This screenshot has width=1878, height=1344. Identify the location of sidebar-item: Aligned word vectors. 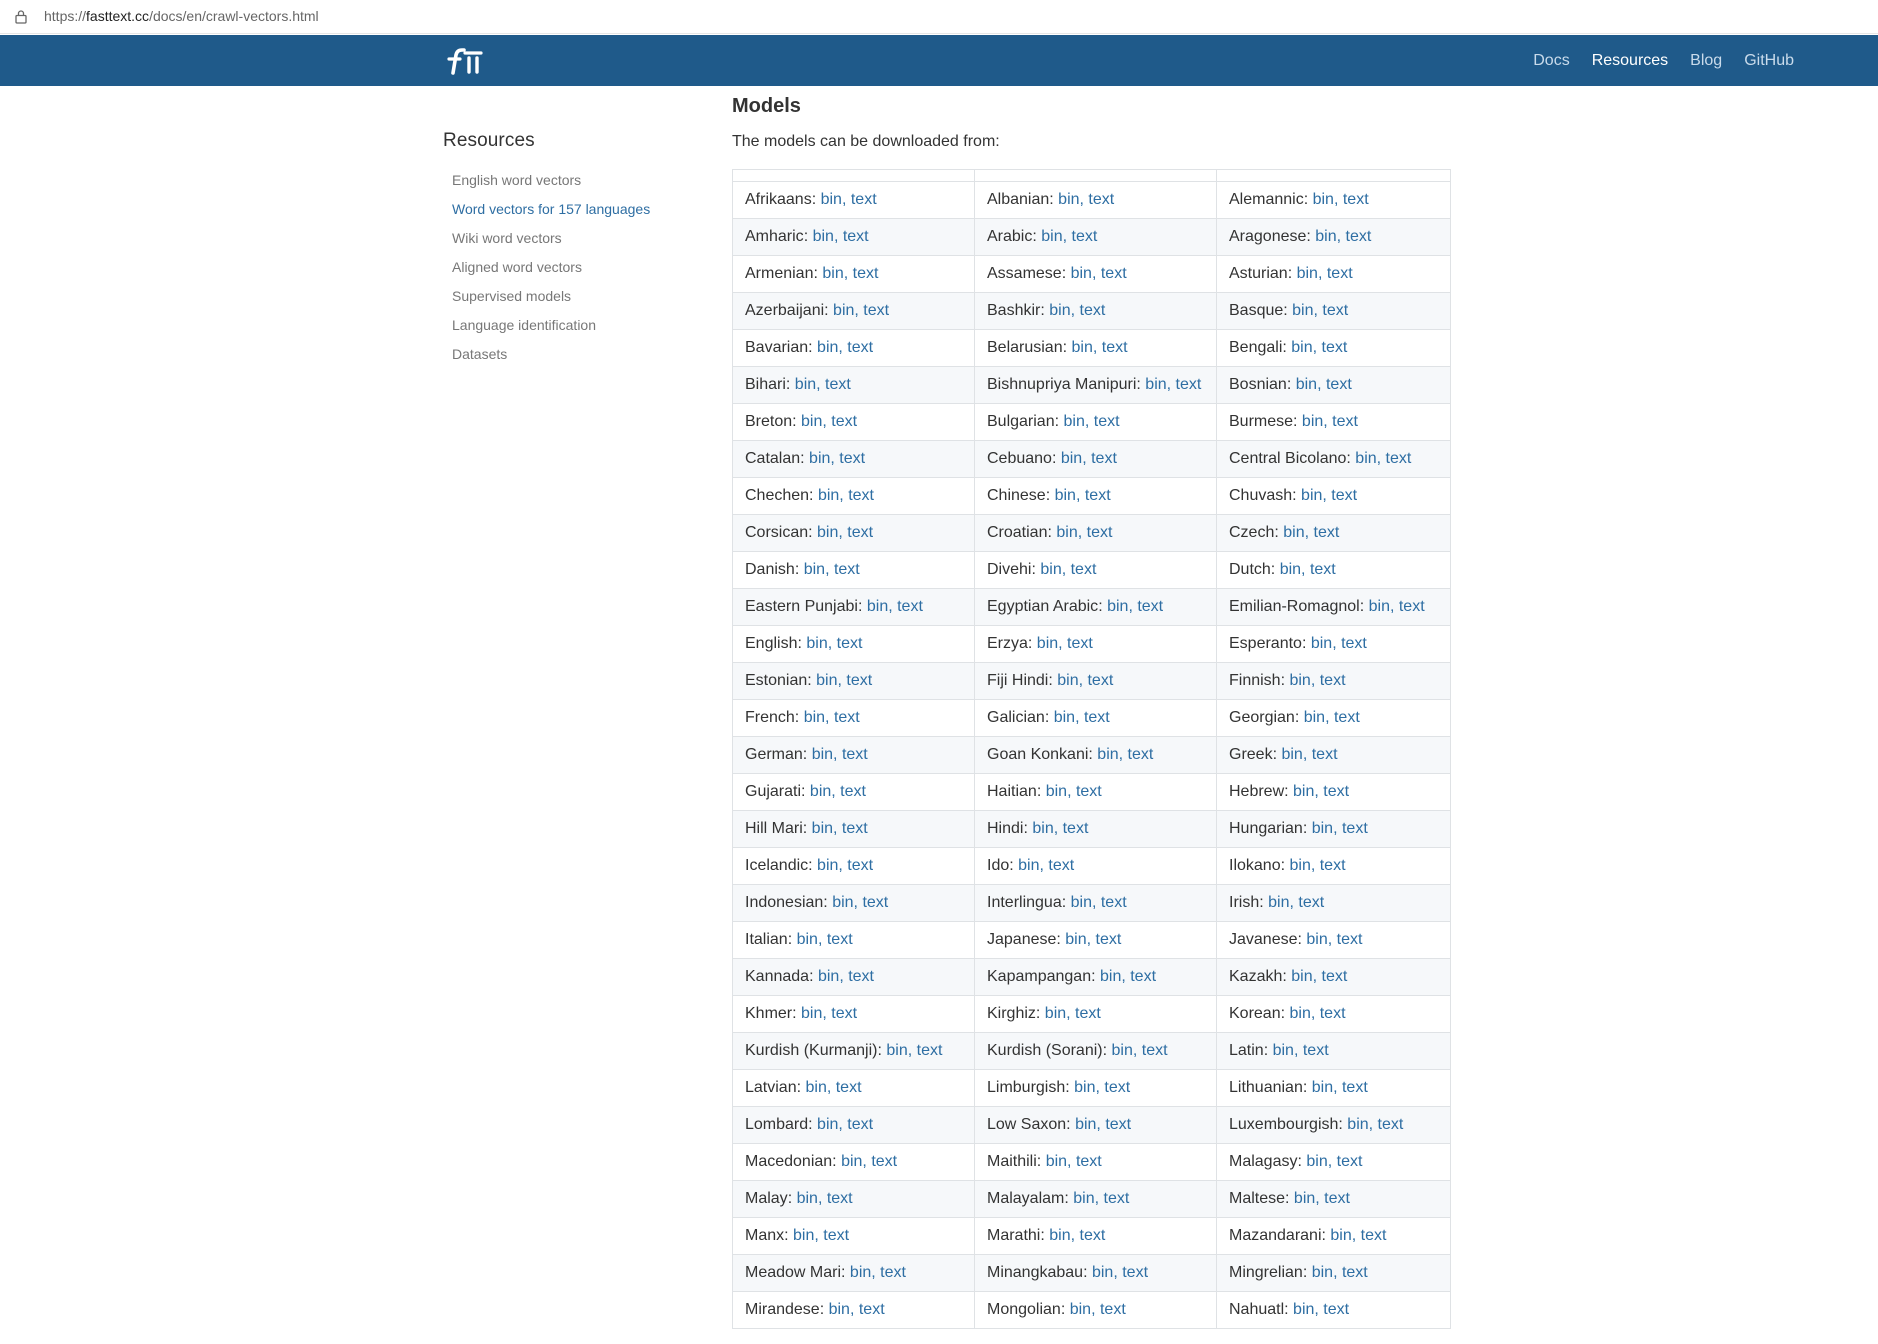
(573, 267).